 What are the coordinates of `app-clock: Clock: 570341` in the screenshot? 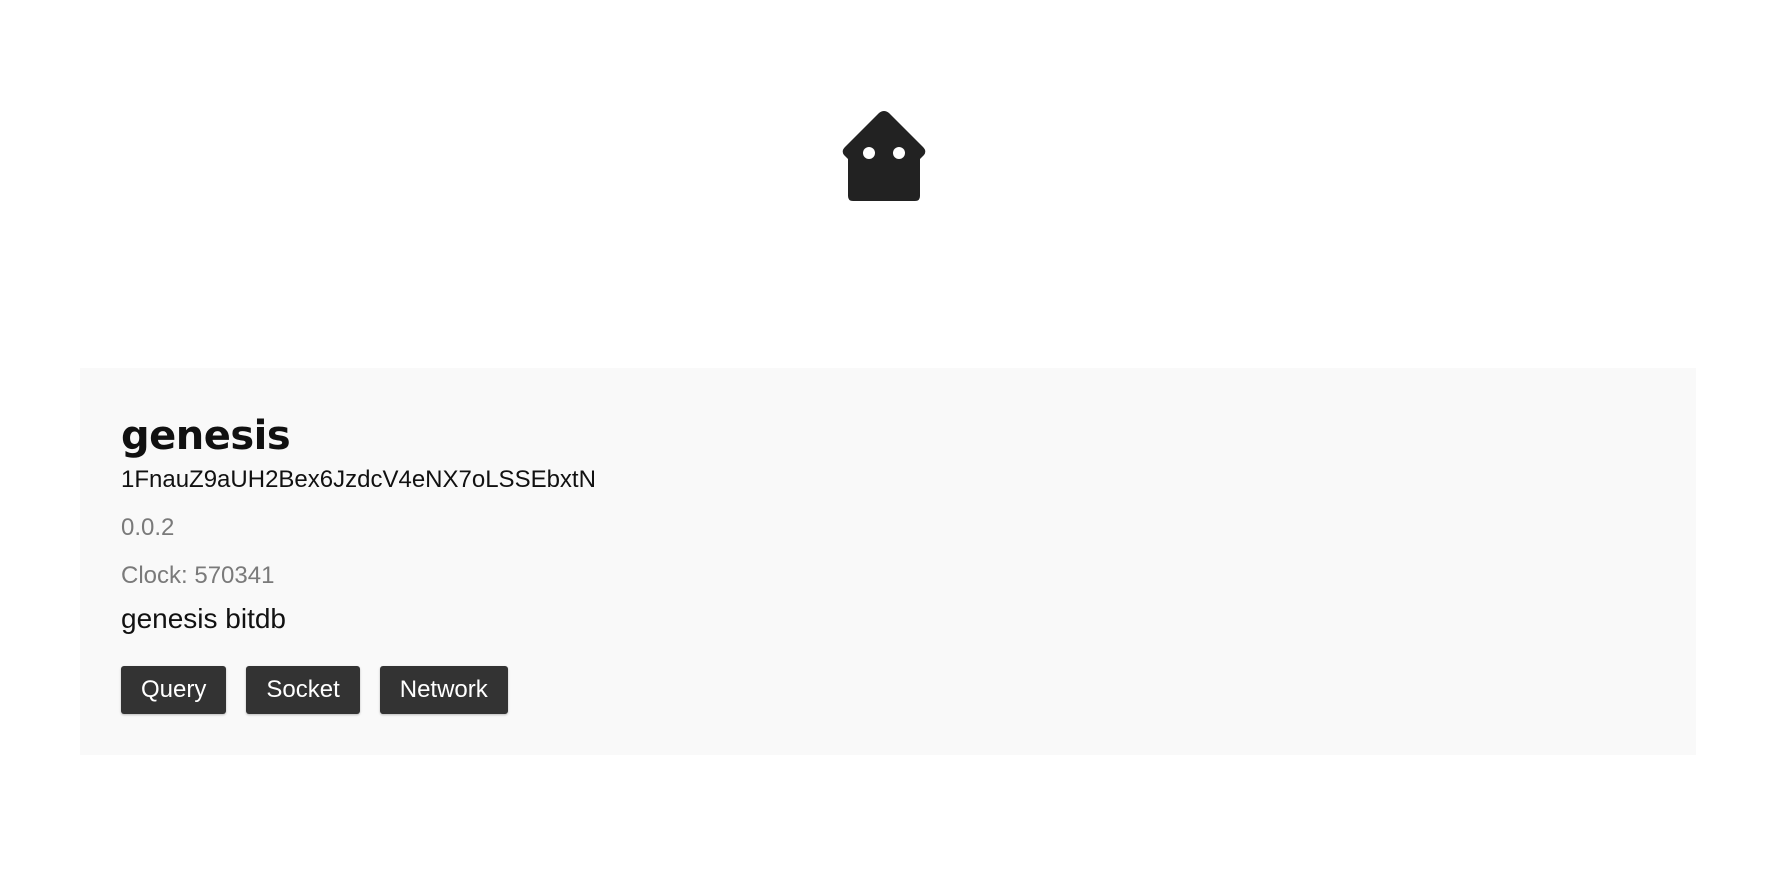 It's located at (198, 575).